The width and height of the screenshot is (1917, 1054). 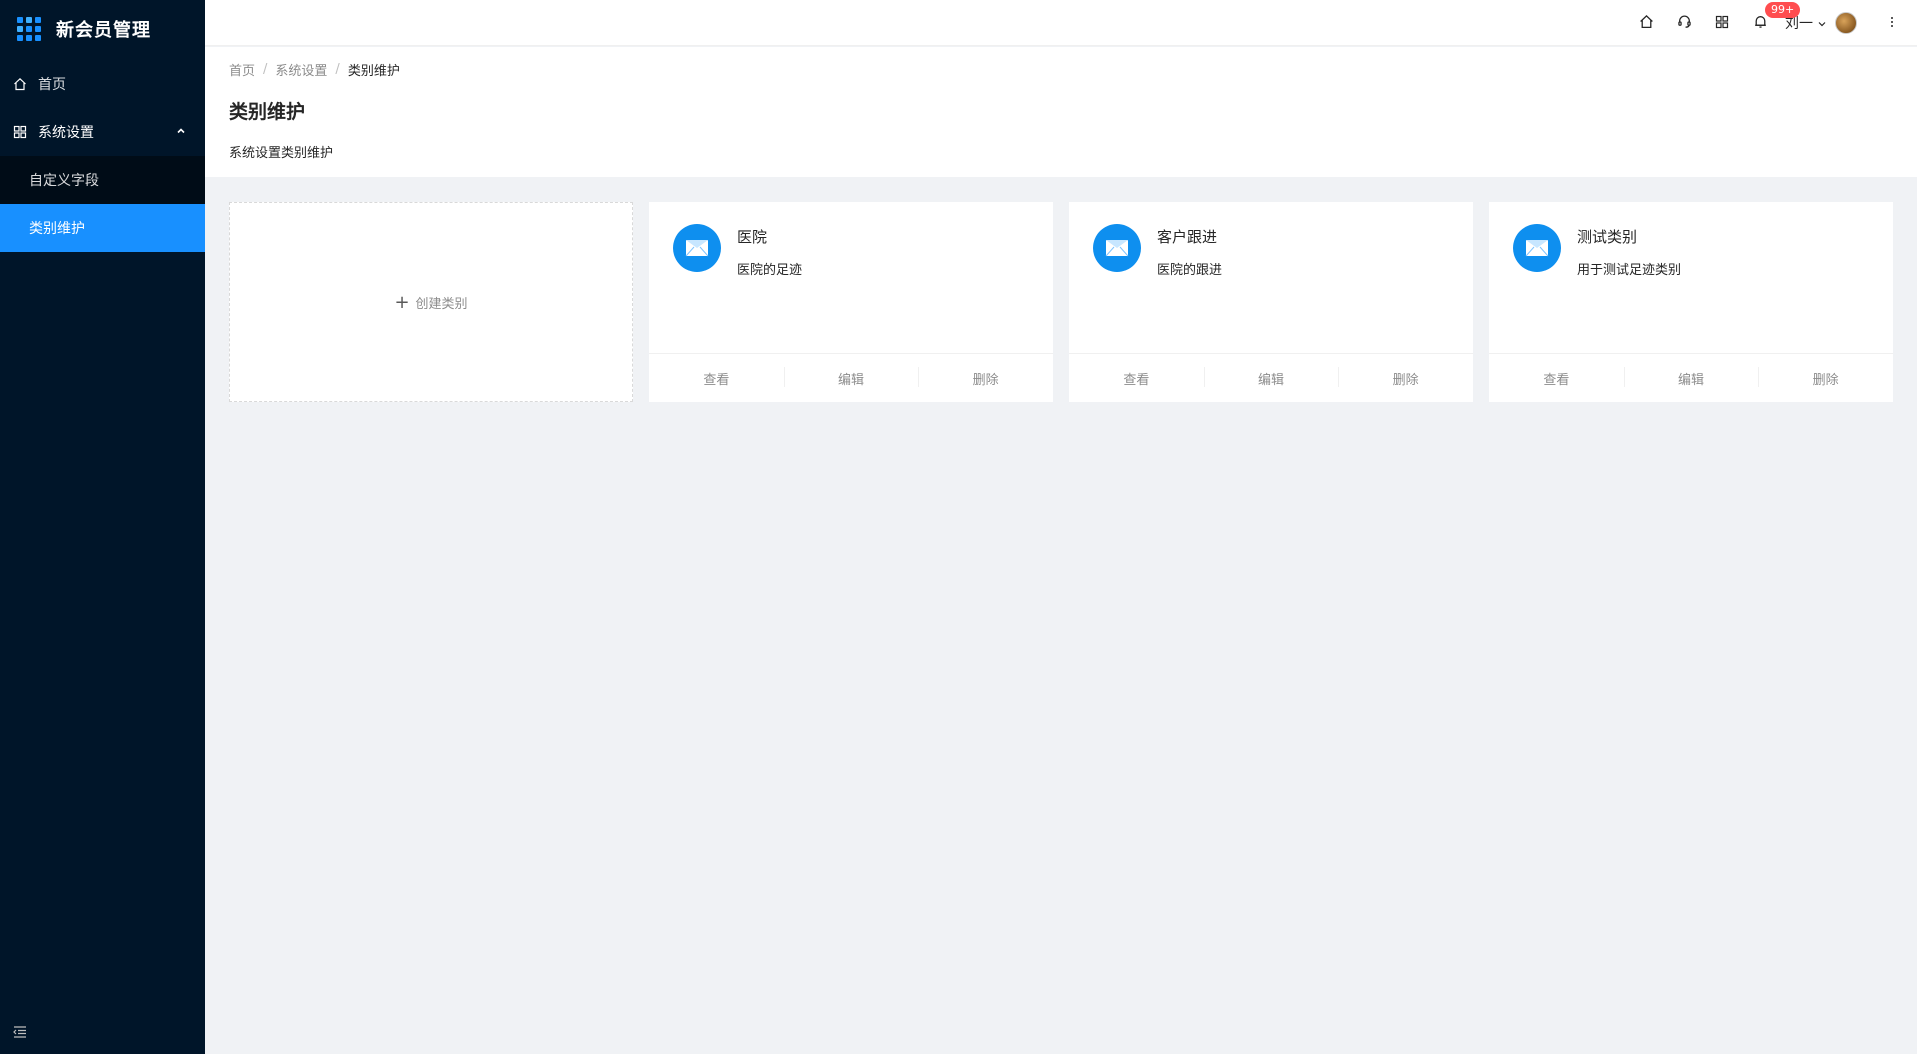 I want to click on customer-service-icon, so click(x=1684, y=23).